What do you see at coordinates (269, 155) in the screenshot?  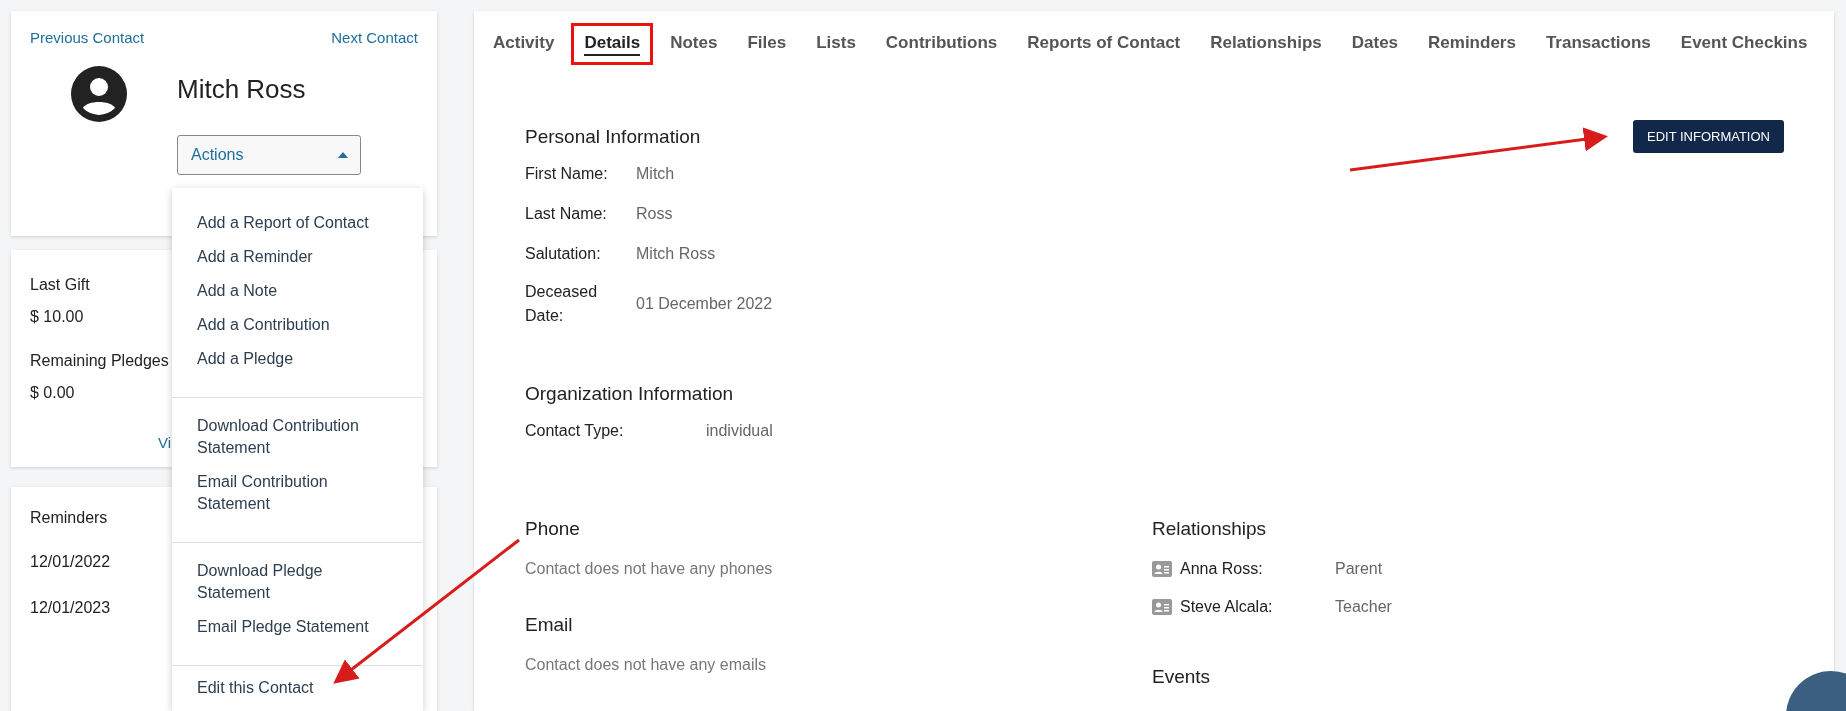 I see `actions-dropdown: Actions` at bounding box center [269, 155].